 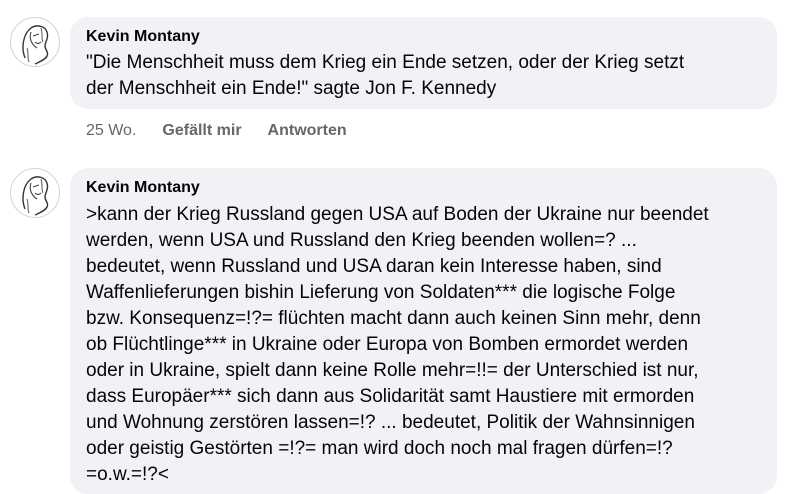 I want to click on reply-button: Antworten, so click(x=307, y=131).